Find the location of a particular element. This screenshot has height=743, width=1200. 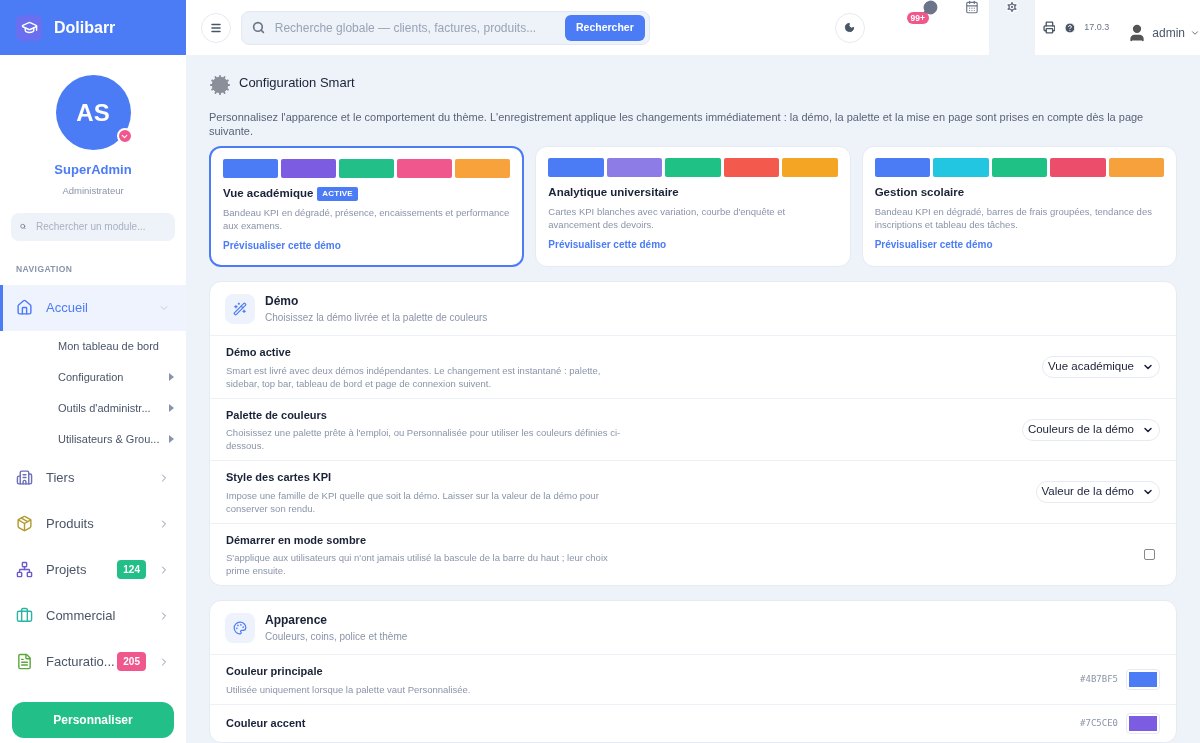

calendar-icon is located at coordinates (972, 7).